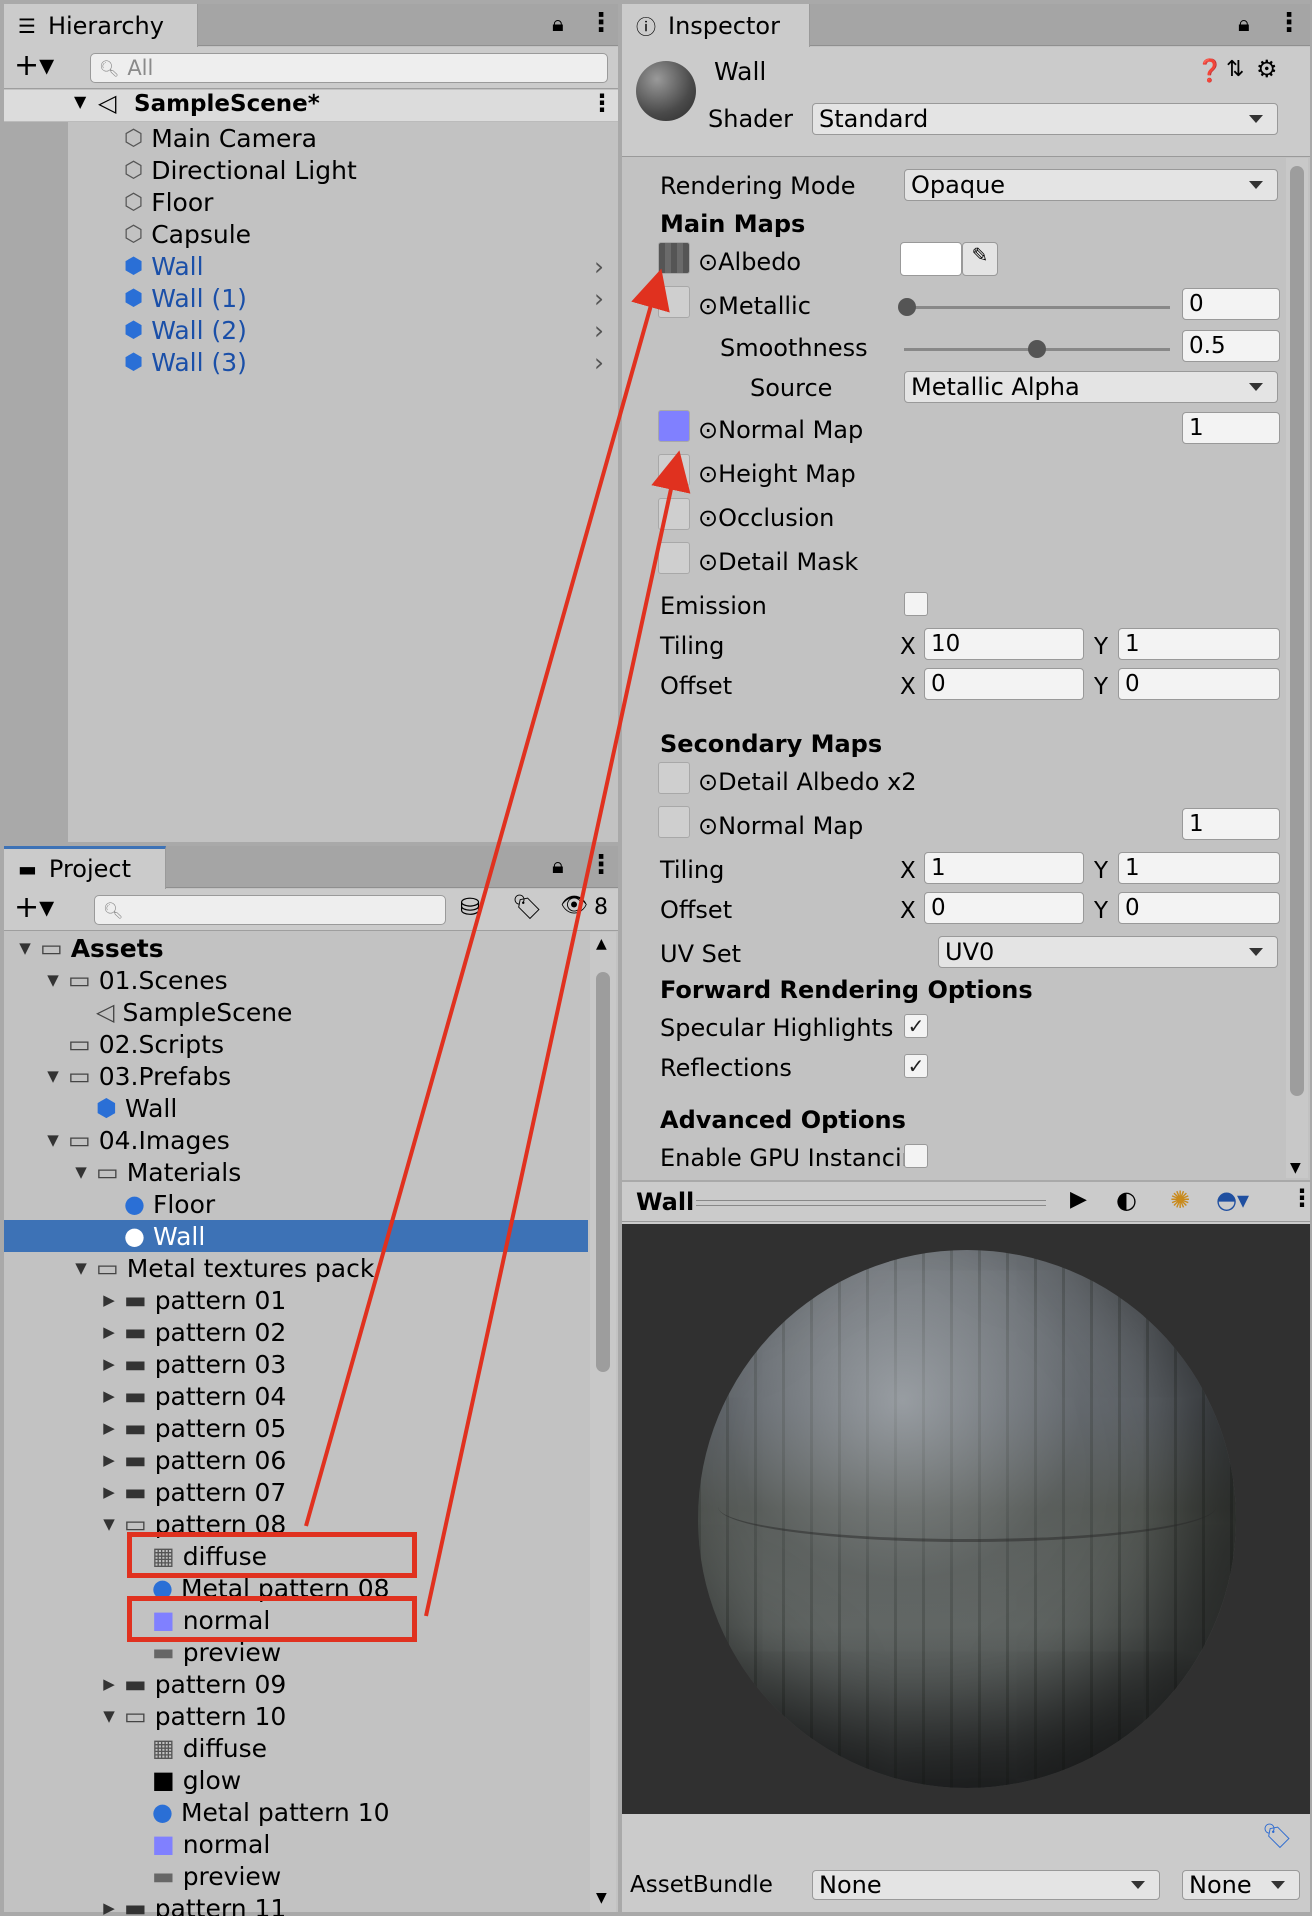 The width and height of the screenshot is (1312, 1916). What do you see at coordinates (296, 1268) in the screenshot?
I see `project-tree-item: ▼ ▭ Metal textures pack` at bounding box center [296, 1268].